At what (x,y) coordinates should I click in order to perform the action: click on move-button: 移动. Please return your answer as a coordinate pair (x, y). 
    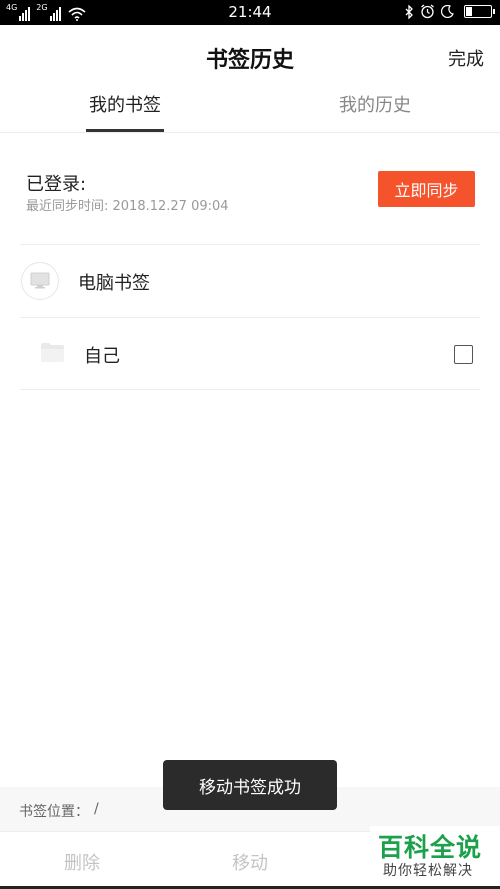
    Looking at the image, I should click on (250, 862).